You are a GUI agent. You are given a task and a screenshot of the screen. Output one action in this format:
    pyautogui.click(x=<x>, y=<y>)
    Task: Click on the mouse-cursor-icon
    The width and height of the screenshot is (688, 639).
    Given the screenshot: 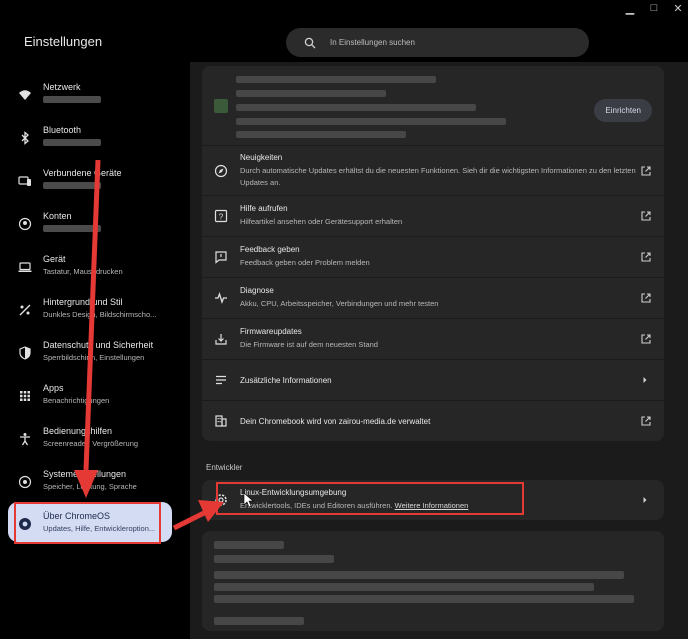 What is the action you would take?
    pyautogui.click(x=248, y=500)
    